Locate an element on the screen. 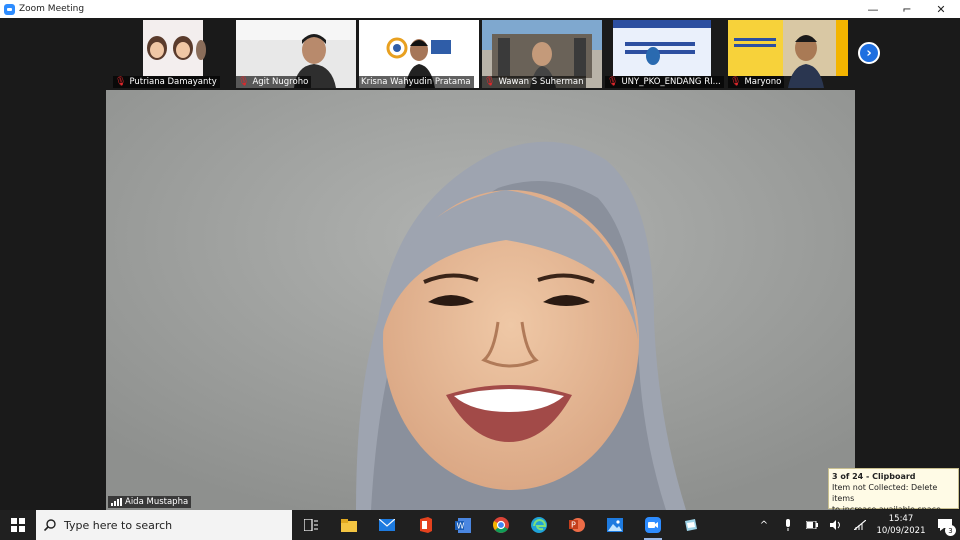 This screenshot has height=540, width=960. participant-nametag: Krisna Wahyudin Pratama is located at coordinates (416, 82).